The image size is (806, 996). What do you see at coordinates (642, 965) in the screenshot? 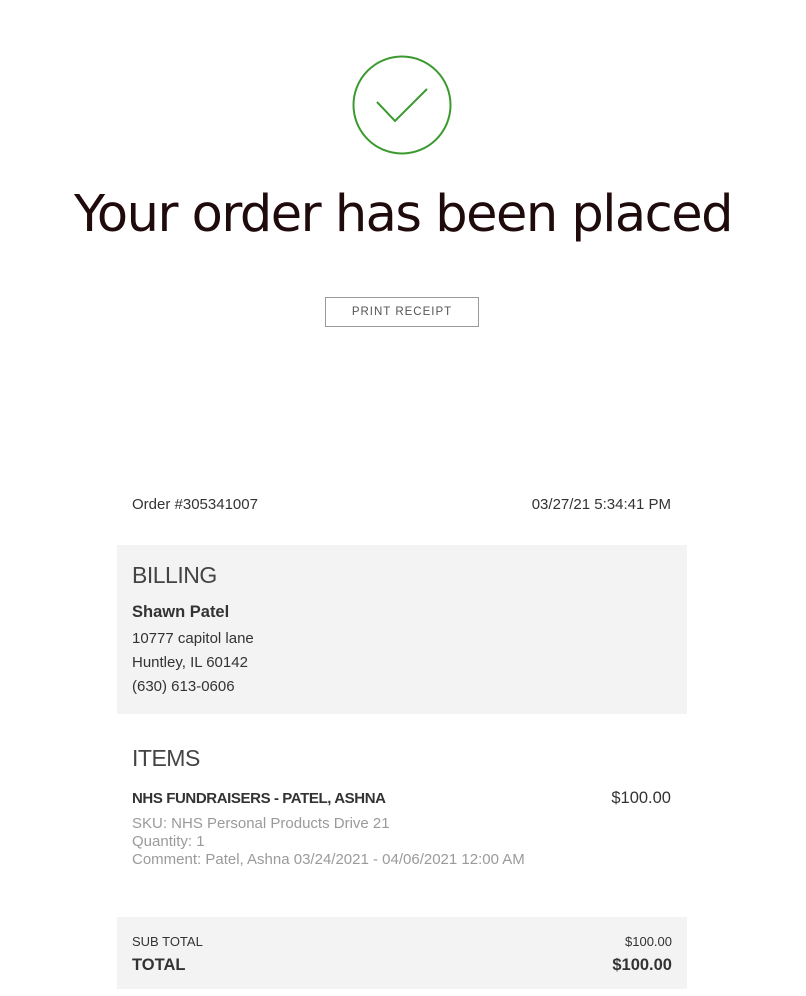
I see `total-value: $100.00` at bounding box center [642, 965].